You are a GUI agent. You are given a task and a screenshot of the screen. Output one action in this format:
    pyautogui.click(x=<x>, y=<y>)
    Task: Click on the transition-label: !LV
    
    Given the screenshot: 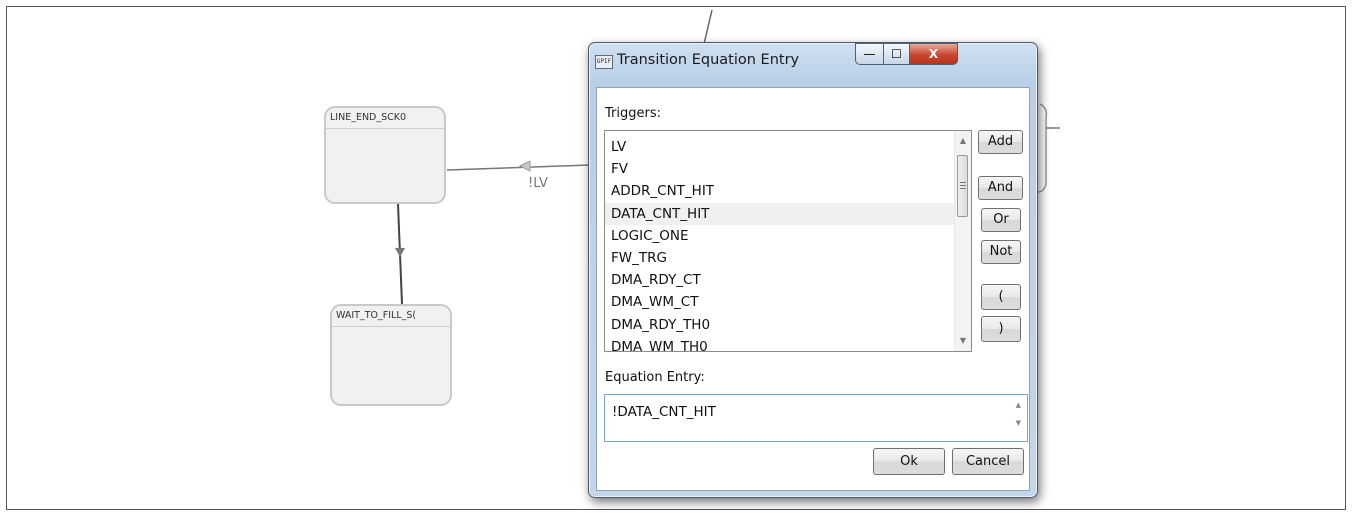 What is the action you would take?
    pyautogui.click(x=538, y=183)
    